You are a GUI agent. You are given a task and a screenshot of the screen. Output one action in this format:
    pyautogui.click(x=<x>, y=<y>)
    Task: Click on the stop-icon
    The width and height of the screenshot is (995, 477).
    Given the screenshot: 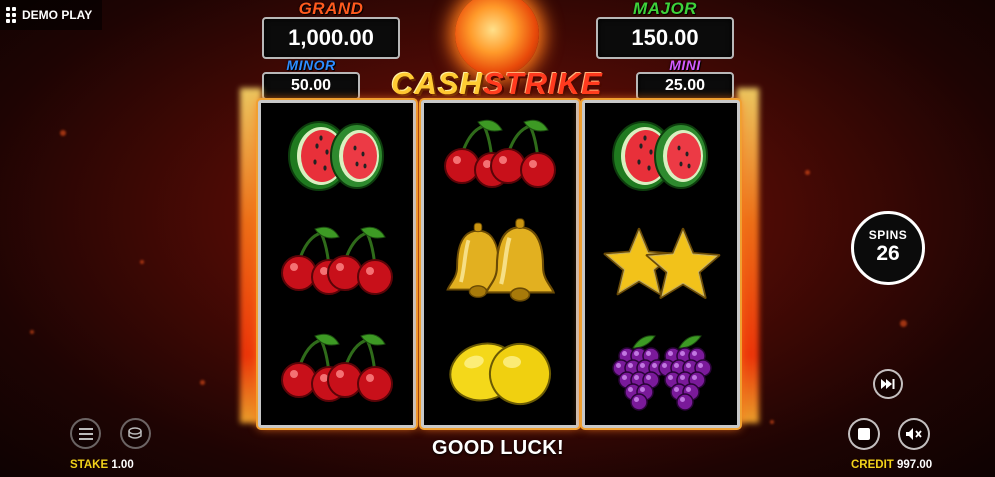 What is the action you would take?
    pyautogui.click(x=864, y=434)
    